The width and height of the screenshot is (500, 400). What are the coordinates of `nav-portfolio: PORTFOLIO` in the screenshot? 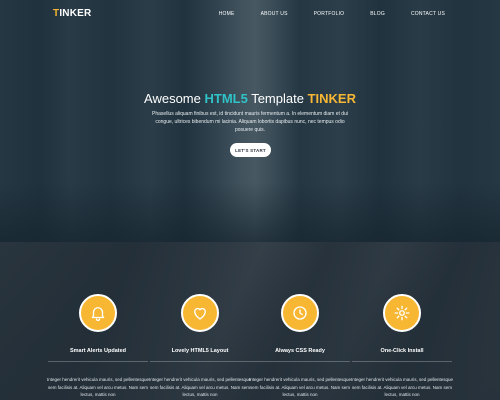 It's located at (329, 14).